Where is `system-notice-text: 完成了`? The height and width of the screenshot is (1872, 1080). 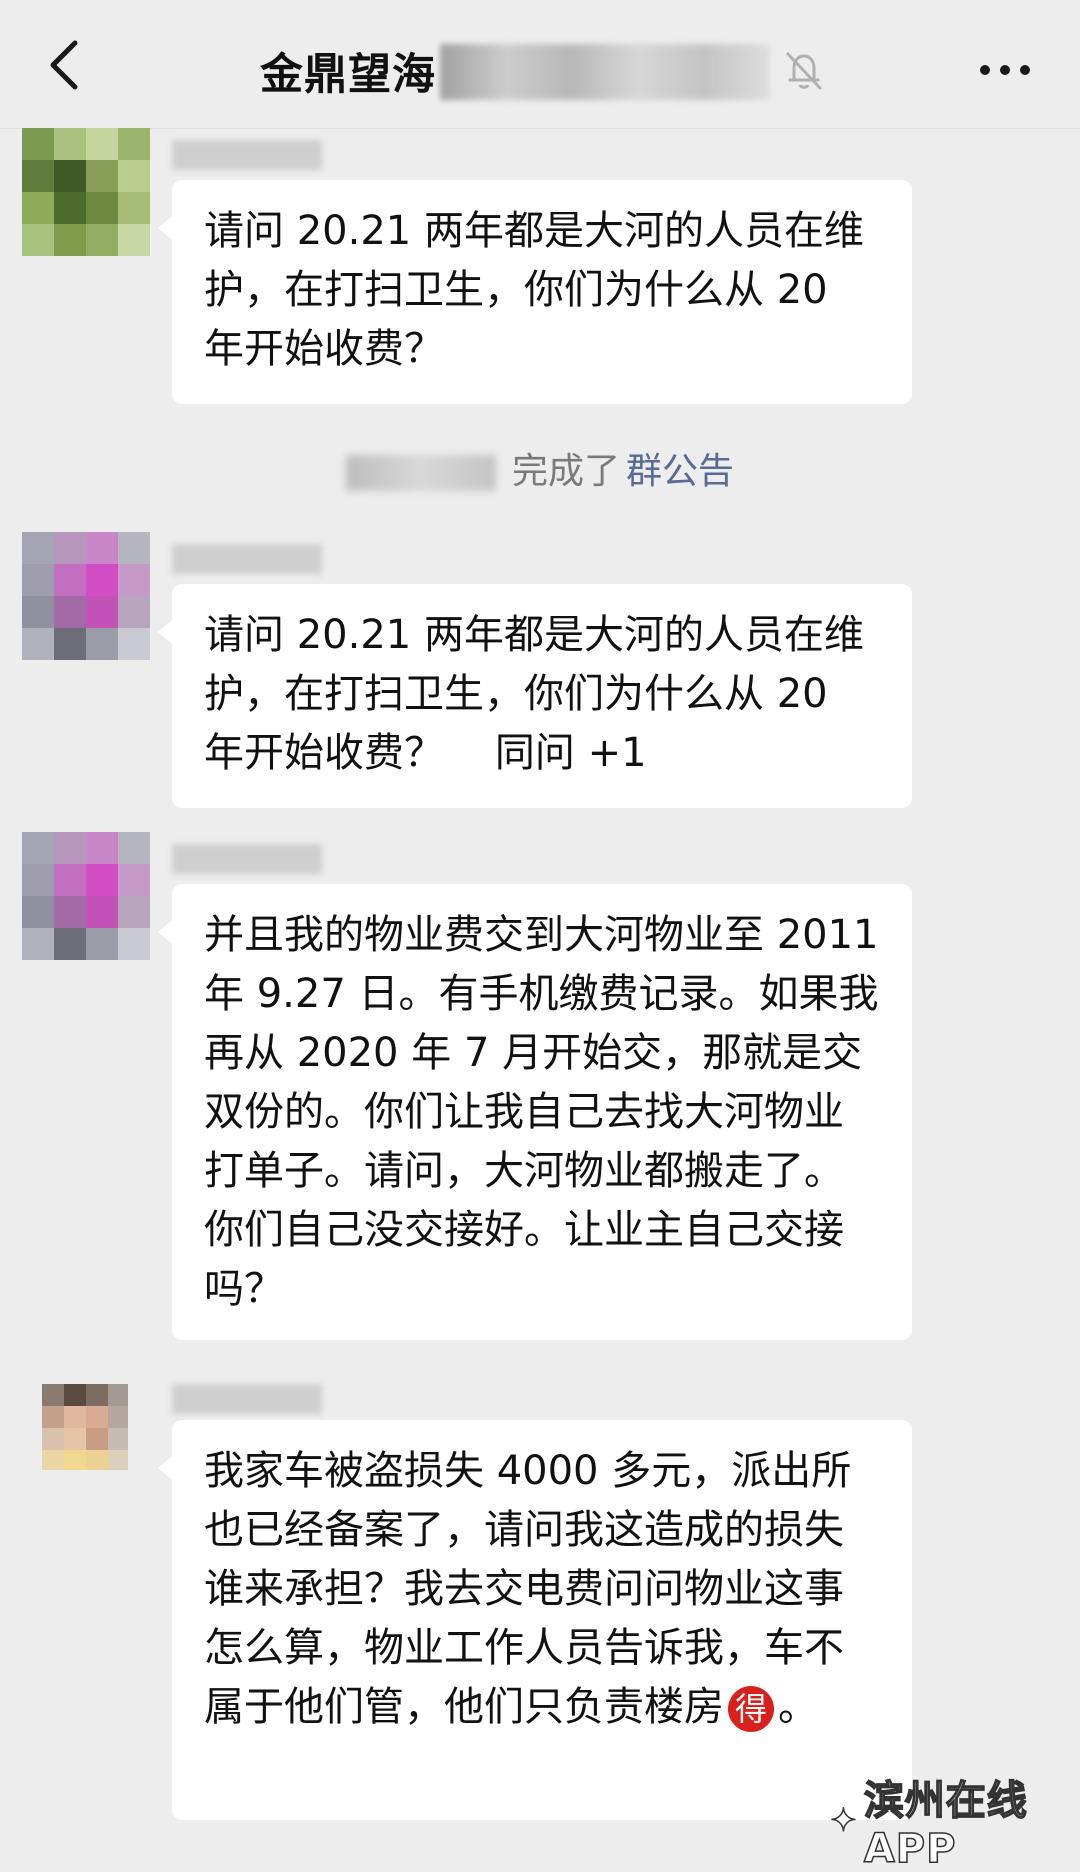
system-notice-text: 完成了 is located at coordinates (565, 471).